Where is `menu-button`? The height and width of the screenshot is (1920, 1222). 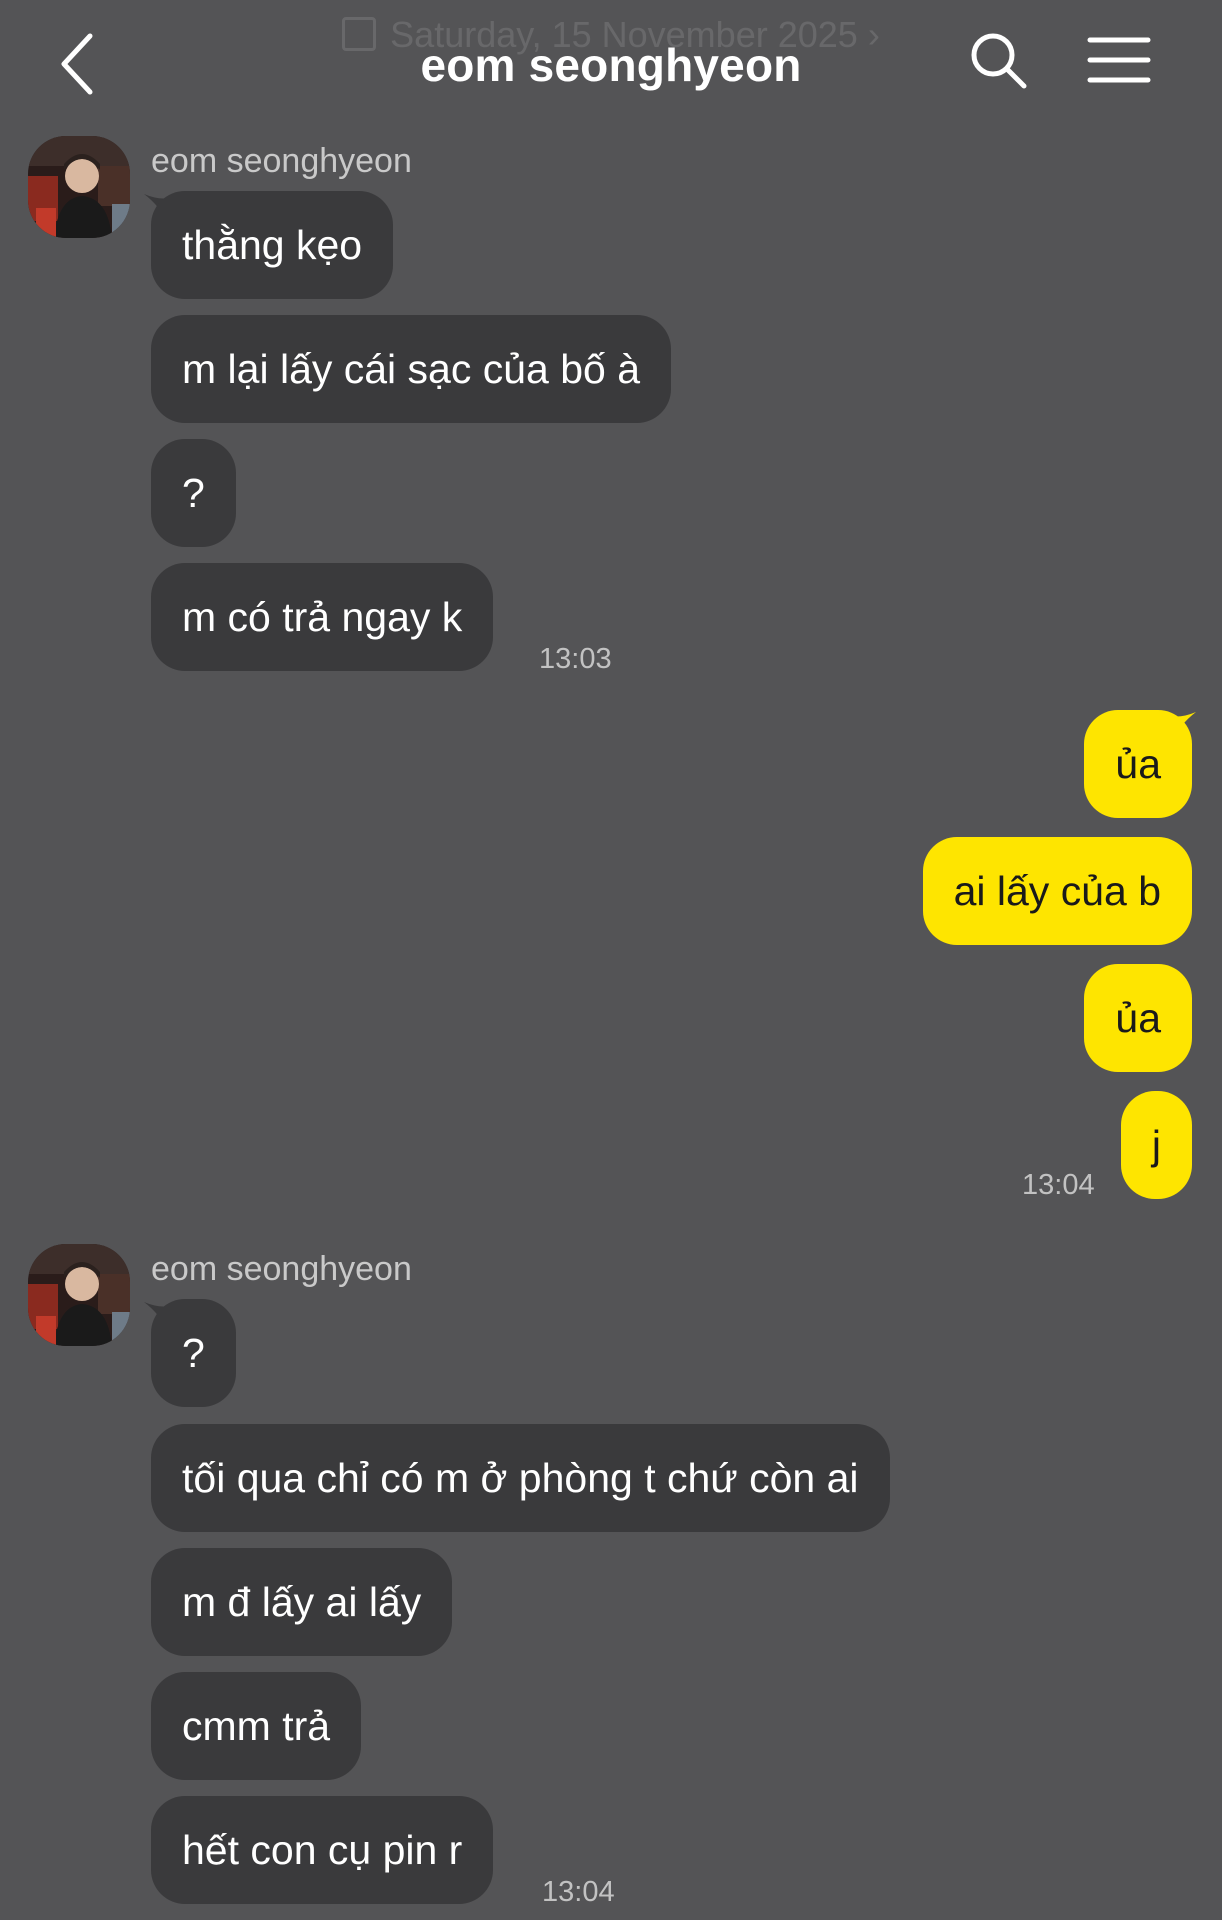
menu-button is located at coordinates (1119, 60).